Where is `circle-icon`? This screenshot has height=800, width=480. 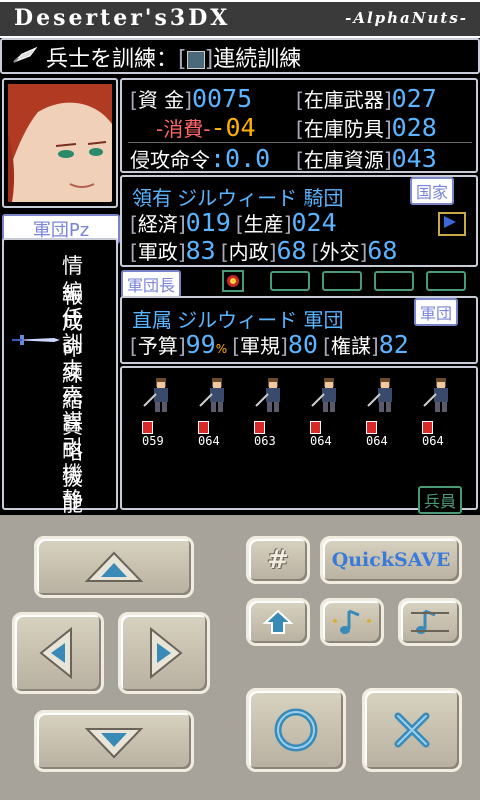
circle-icon is located at coordinates (296, 730).